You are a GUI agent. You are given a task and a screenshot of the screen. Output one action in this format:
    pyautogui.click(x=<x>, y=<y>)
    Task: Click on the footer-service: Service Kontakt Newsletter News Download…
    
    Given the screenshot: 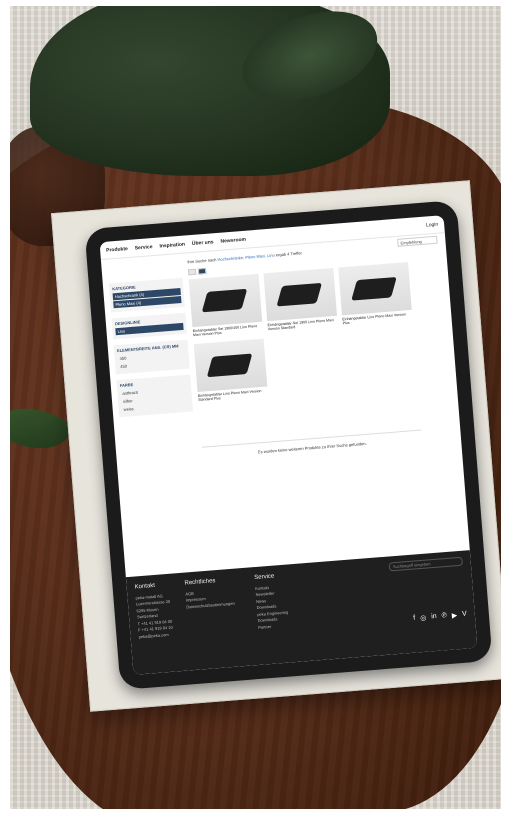 What is the action you would take?
    pyautogui.click(x=271, y=601)
    